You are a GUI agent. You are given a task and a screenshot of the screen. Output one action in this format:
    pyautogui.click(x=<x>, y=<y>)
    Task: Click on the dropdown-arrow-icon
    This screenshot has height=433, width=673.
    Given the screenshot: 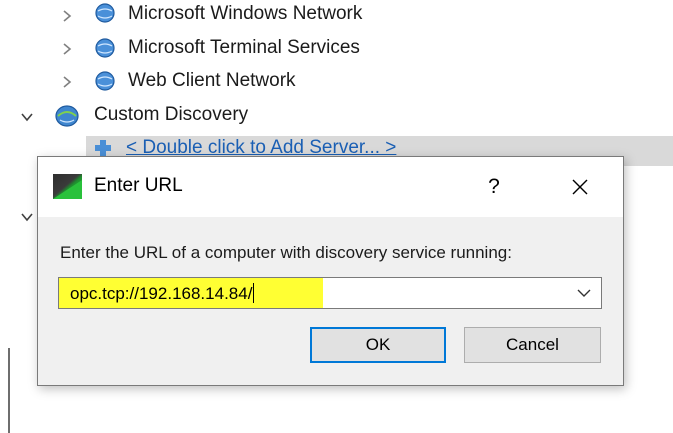 What is the action you would take?
    pyautogui.click(x=584, y=293)
    